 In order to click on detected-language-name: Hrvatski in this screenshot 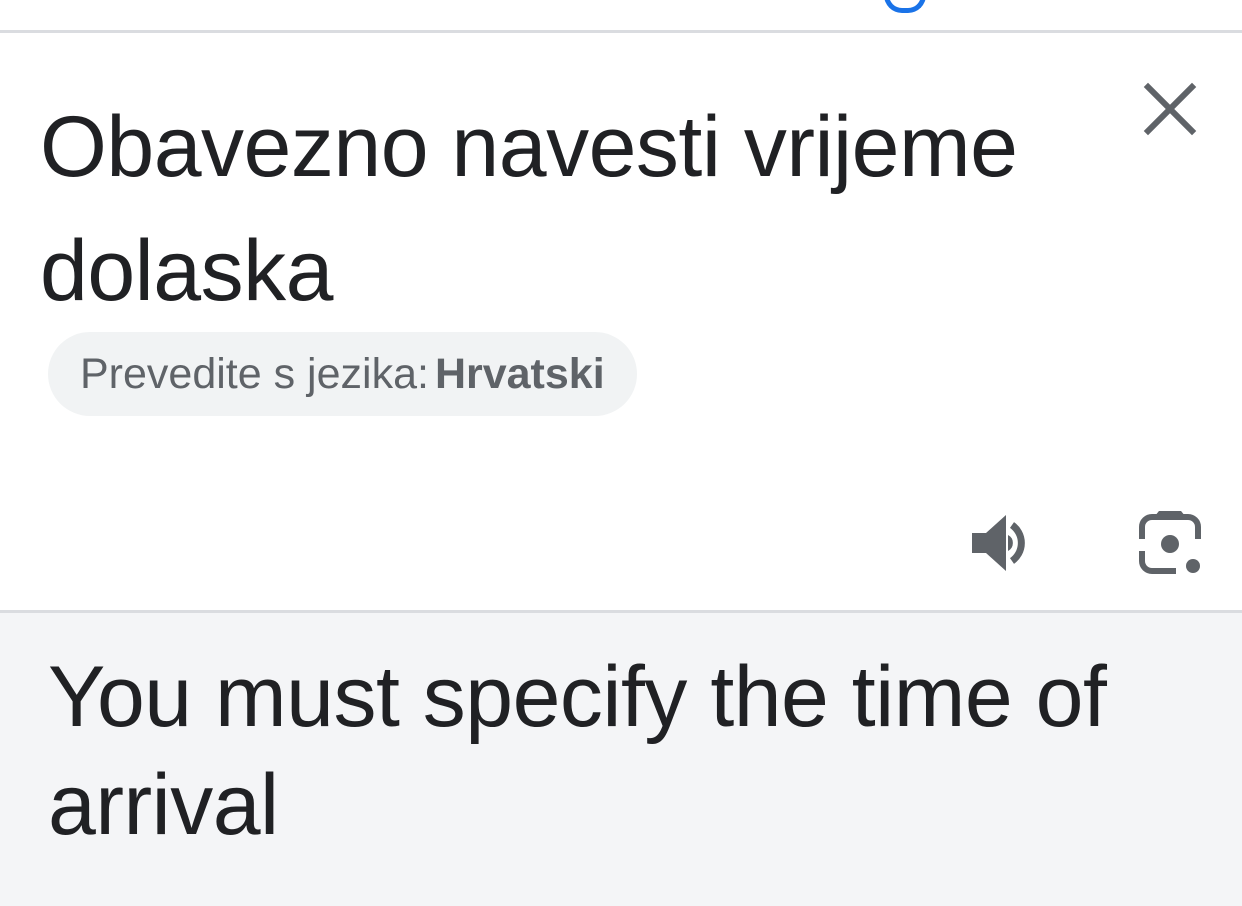, I will do `click(519, 373)`.